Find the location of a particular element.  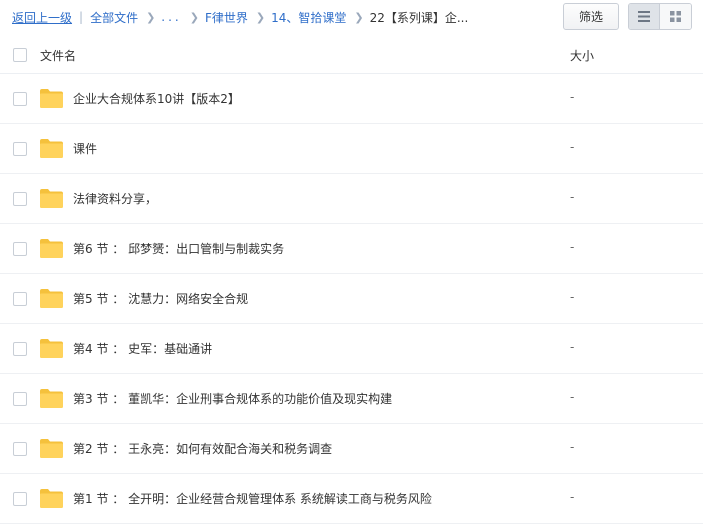

file-name: 法律资料分享， is located at coordinates (115, 198).